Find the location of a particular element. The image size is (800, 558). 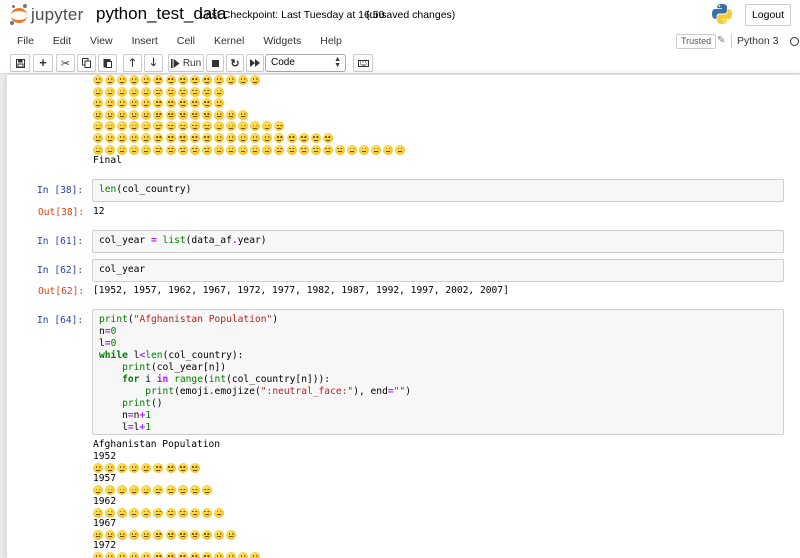

python-logo-icon is located at coordinates (722, 14).